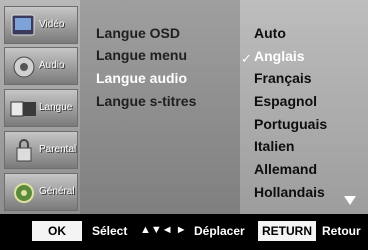 This screenshot has height=250, width=368. I want to click on return-label: Retour, so click(341, 231).